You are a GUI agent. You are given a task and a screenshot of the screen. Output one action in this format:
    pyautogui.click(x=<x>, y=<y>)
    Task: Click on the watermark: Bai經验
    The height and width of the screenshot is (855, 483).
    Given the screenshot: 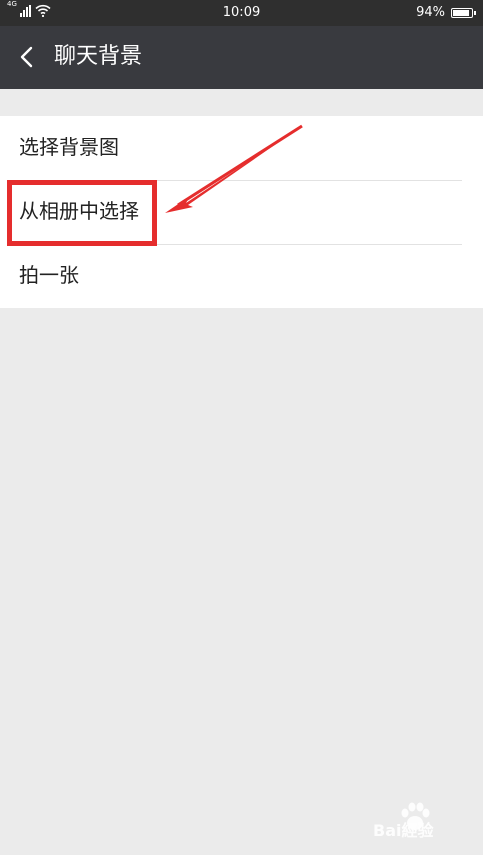 What is the action you would take?
    pyautogui.click(x=415, y=823)
    